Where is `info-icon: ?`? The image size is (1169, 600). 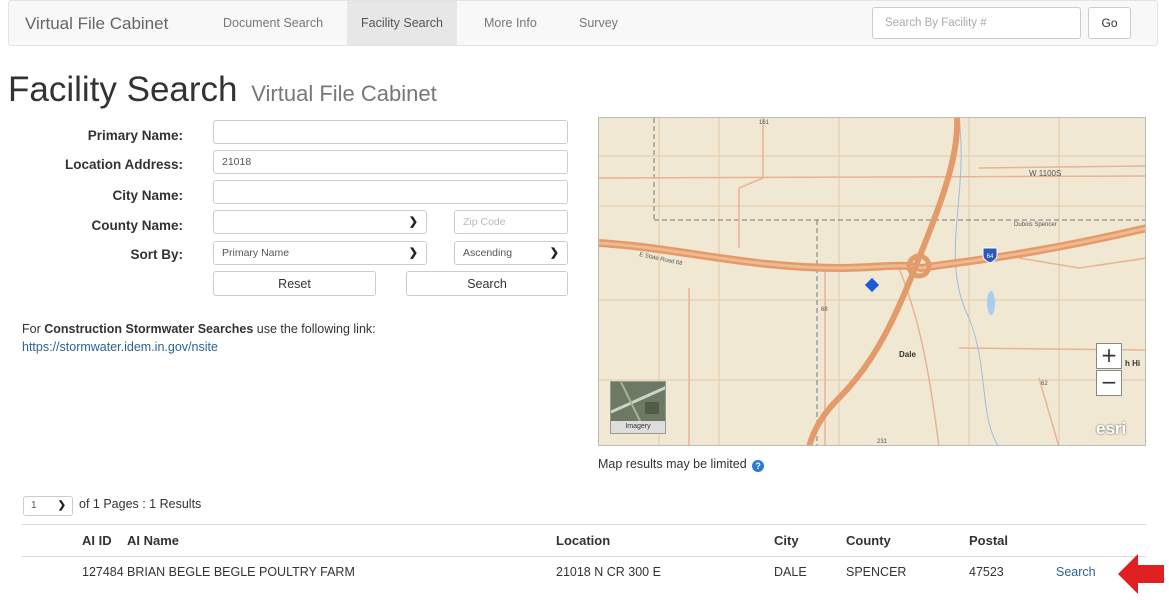 info-icon: ? is located at coordinates (758, 466).